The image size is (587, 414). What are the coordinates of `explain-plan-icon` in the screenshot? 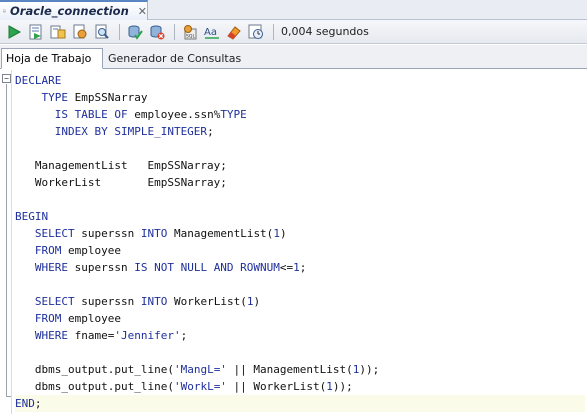 It's located at (80, 31).